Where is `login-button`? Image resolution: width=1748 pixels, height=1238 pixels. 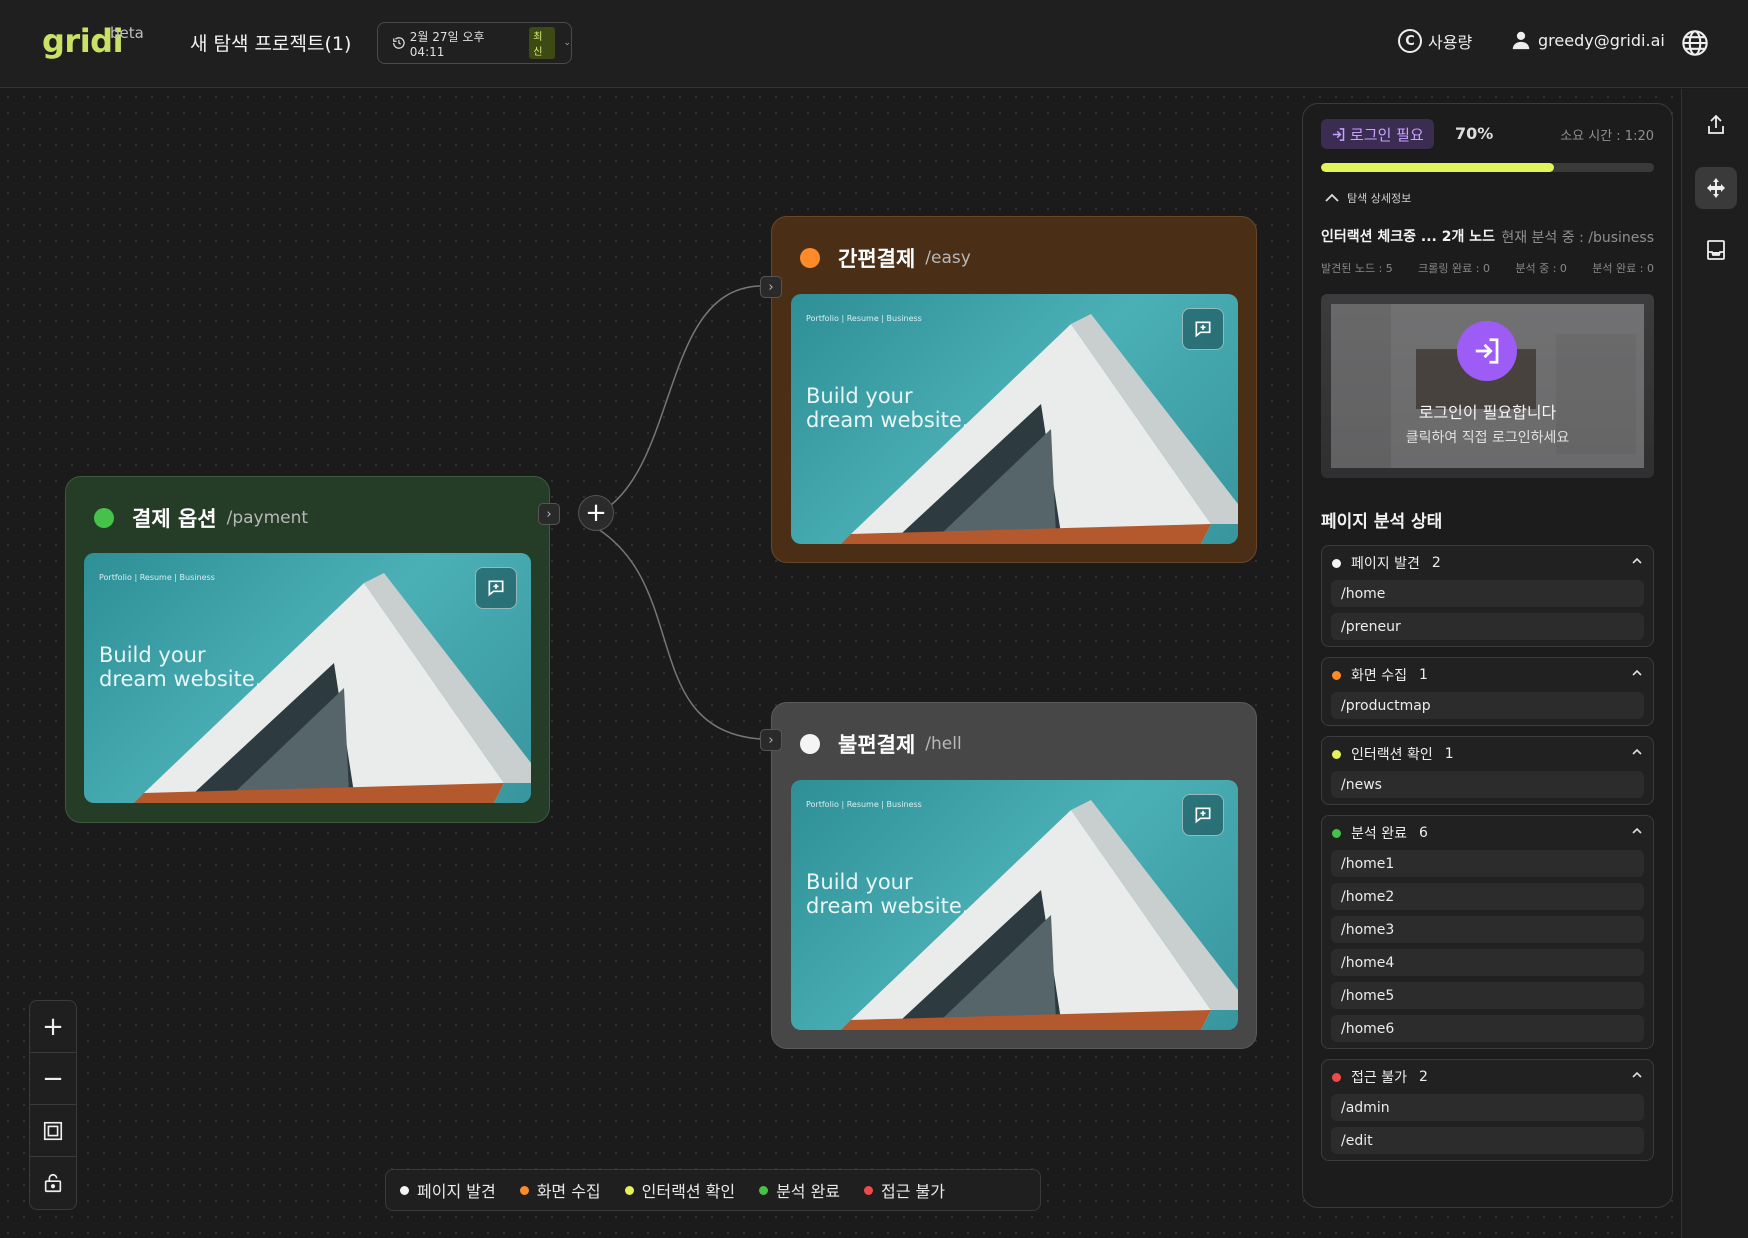 login-button is located at coordinates (1487, 351).